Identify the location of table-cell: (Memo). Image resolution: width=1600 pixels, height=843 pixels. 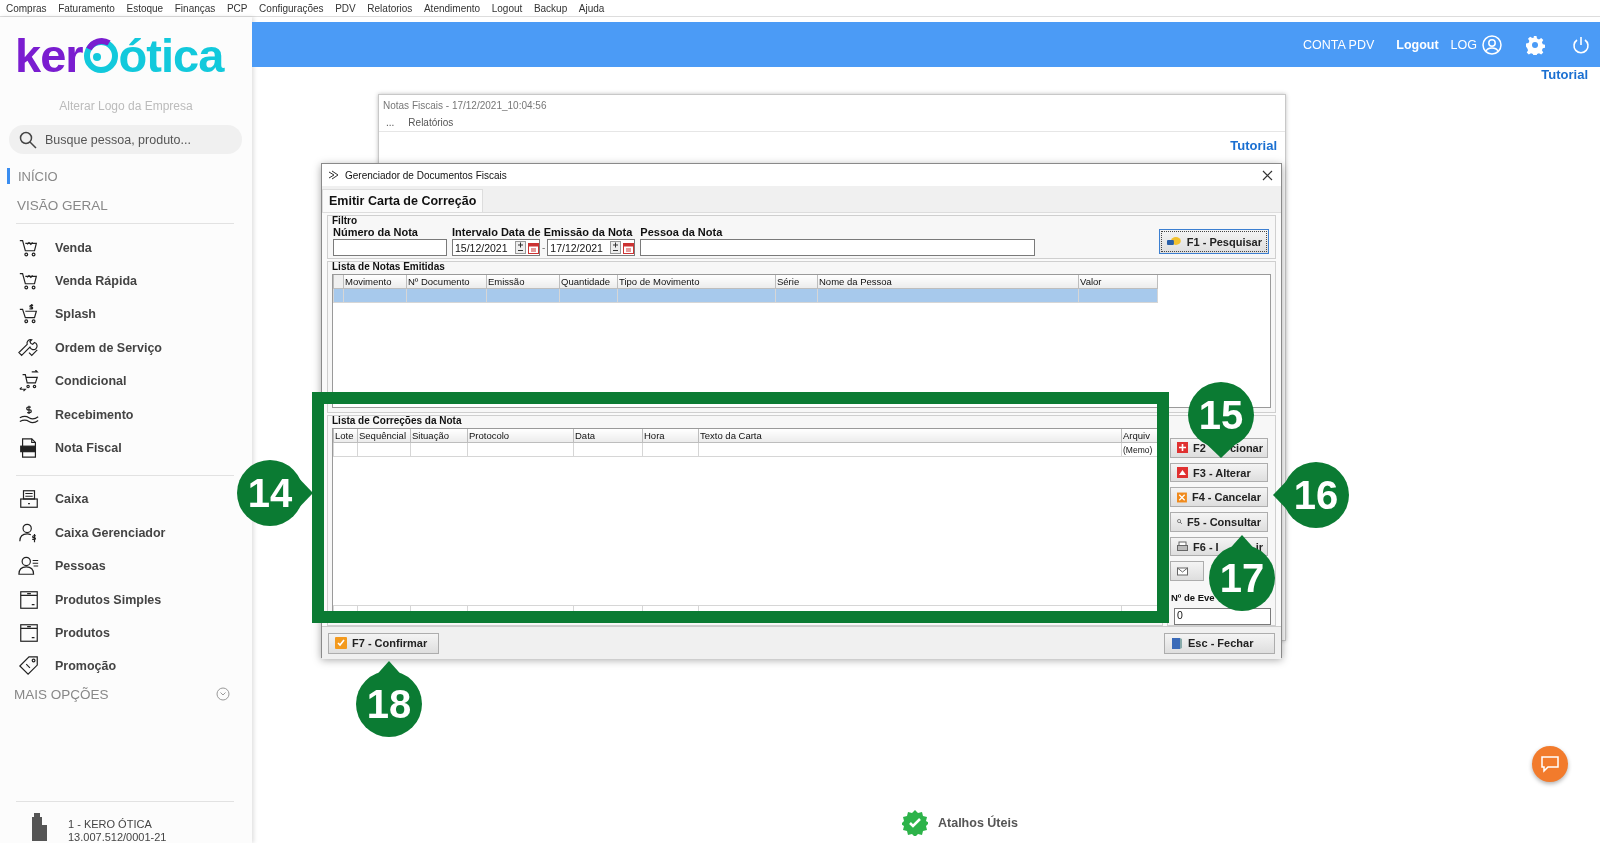
(1138, 449).